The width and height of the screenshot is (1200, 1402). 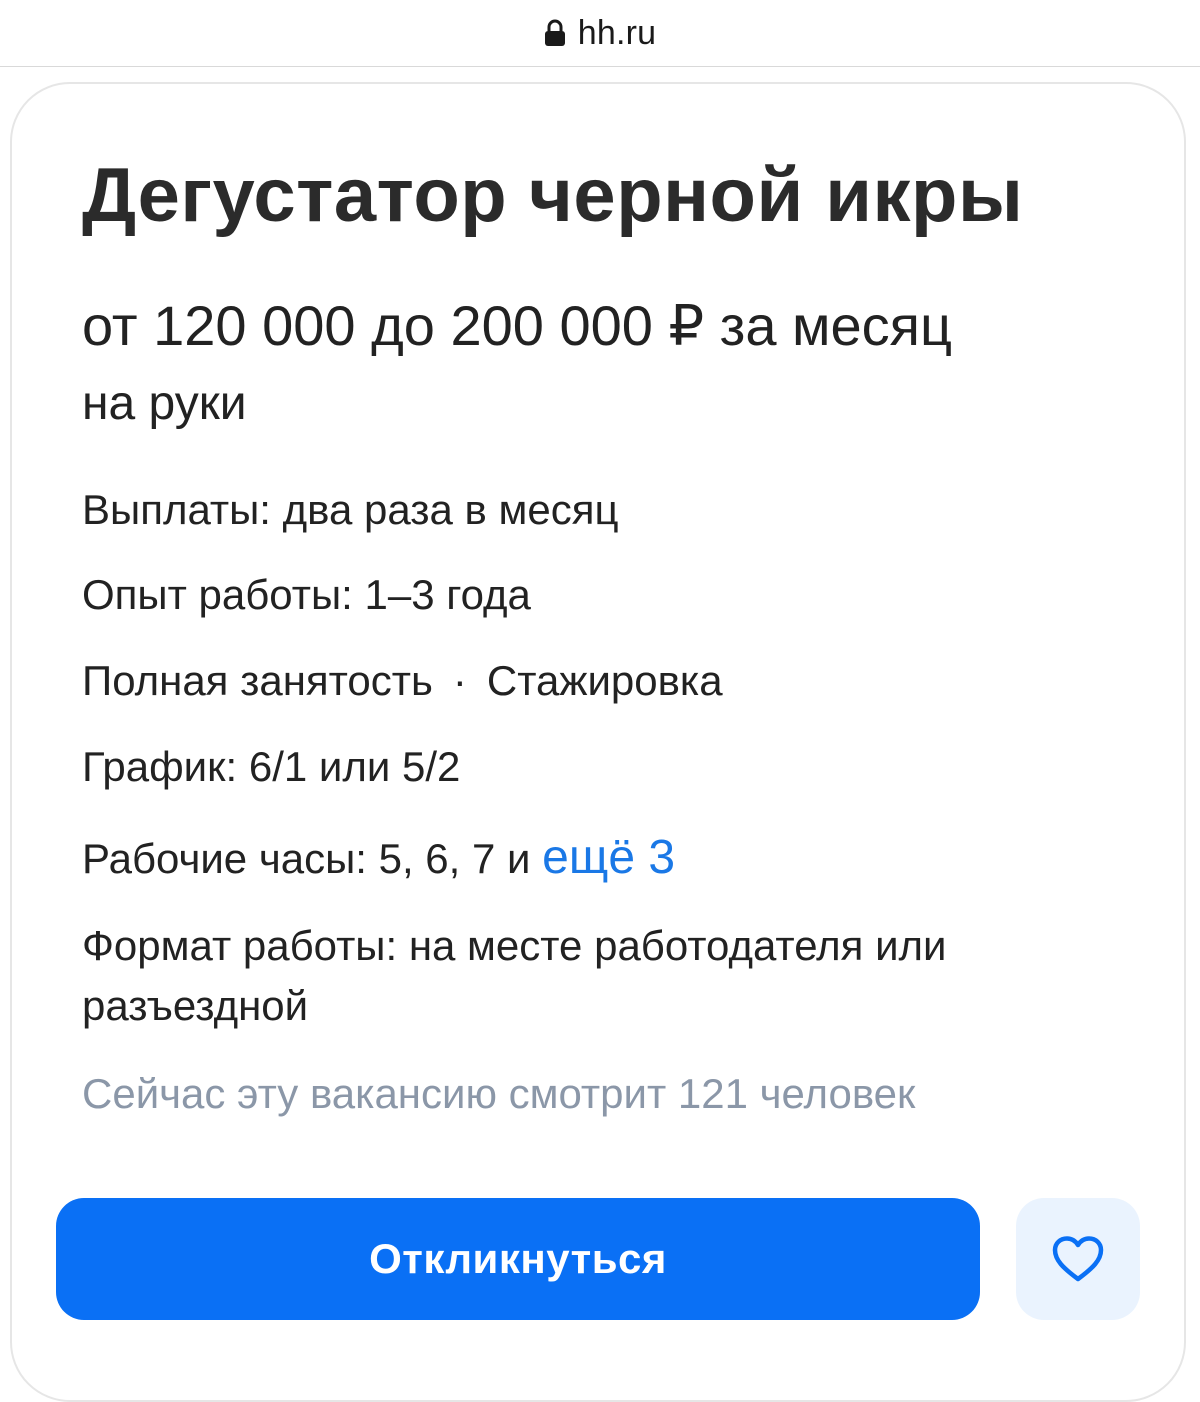 What do you see at coordinates (604, 680) in the screenshot?
I see `internship-type: Стажировка` at bounding box center [604, 680].